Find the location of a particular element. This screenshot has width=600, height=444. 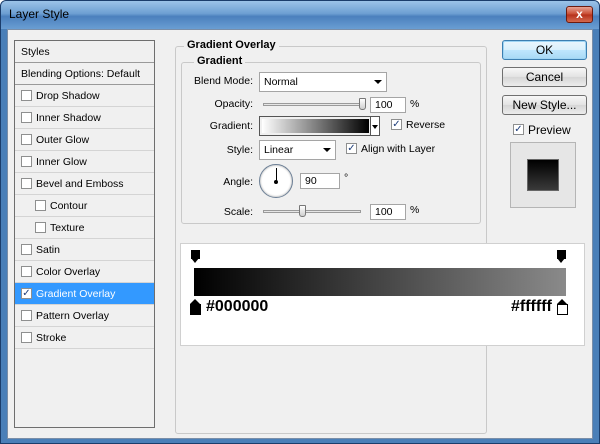

sidebar-item-drop-shadow: Drop Shadow is located at coordinates (84, 96).